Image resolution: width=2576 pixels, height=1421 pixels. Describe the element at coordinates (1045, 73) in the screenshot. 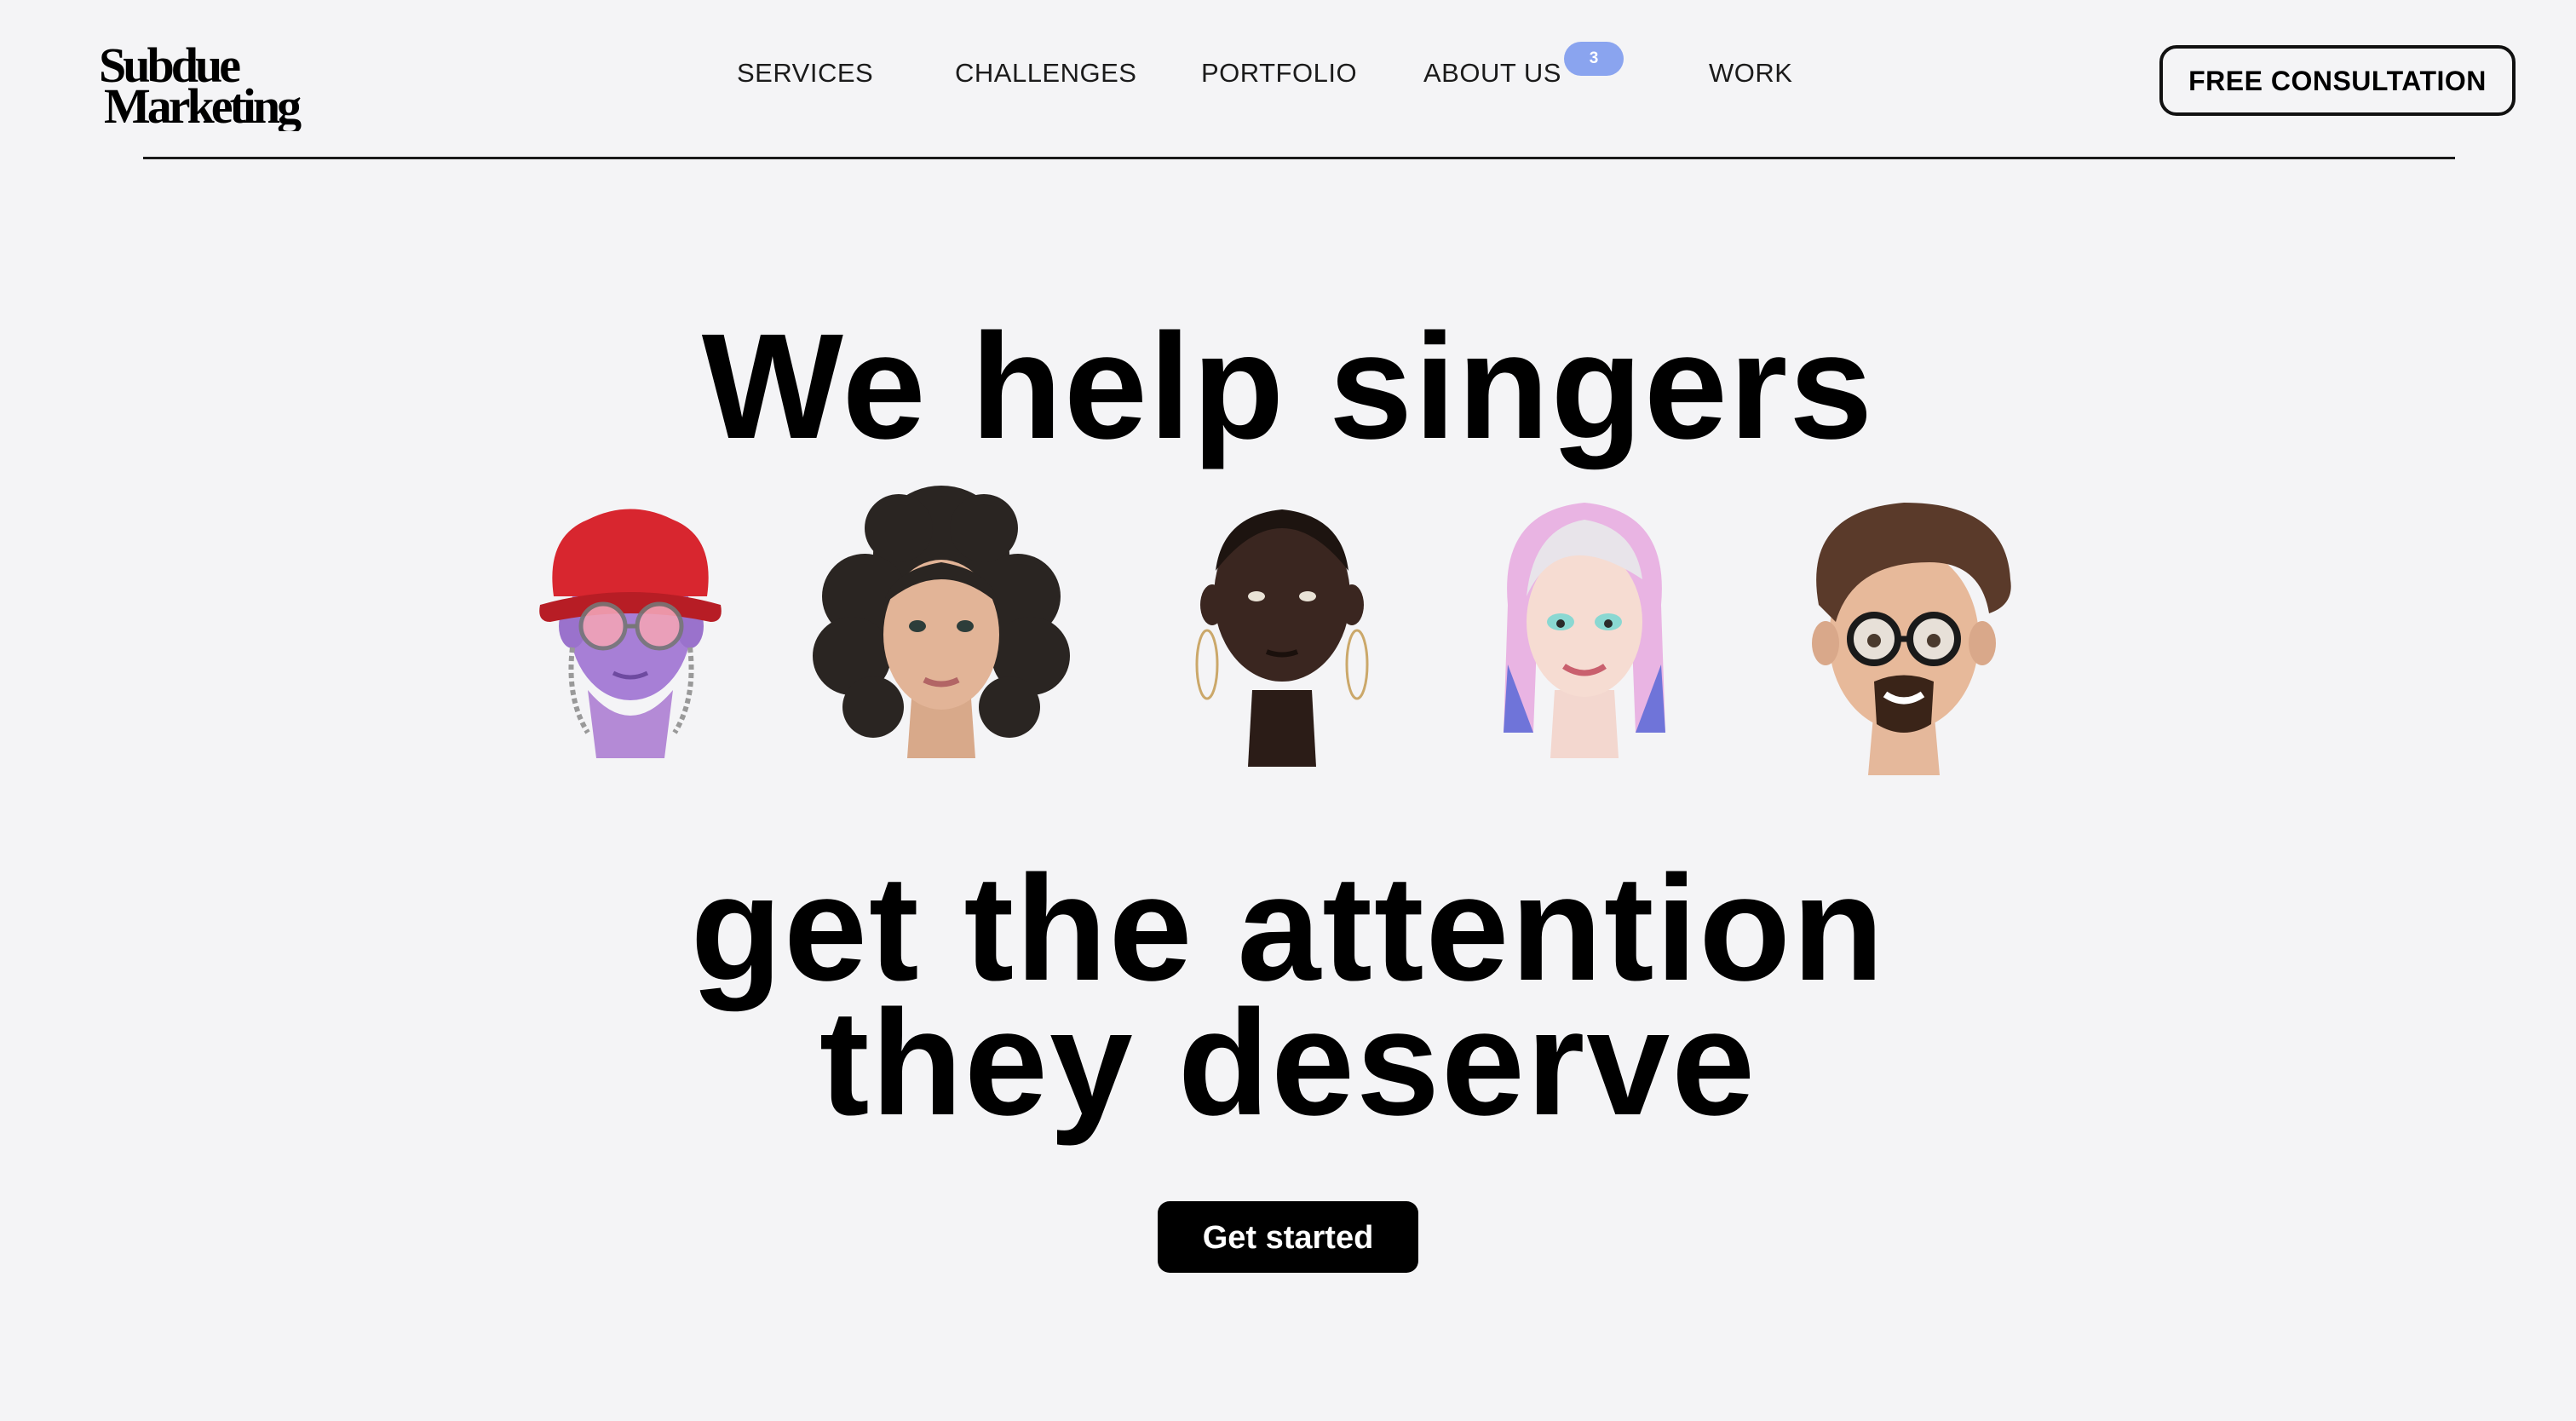

I see `nav-challenges: CHALLENGES` at that location.